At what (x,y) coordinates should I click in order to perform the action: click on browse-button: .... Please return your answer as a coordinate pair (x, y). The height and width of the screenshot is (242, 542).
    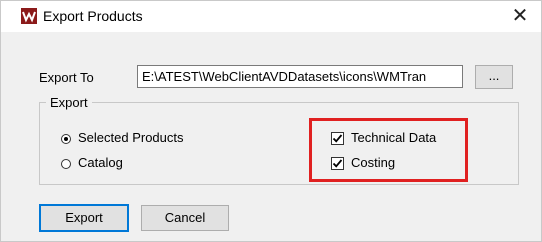
    Looking at the image, I should click on (494, 77).